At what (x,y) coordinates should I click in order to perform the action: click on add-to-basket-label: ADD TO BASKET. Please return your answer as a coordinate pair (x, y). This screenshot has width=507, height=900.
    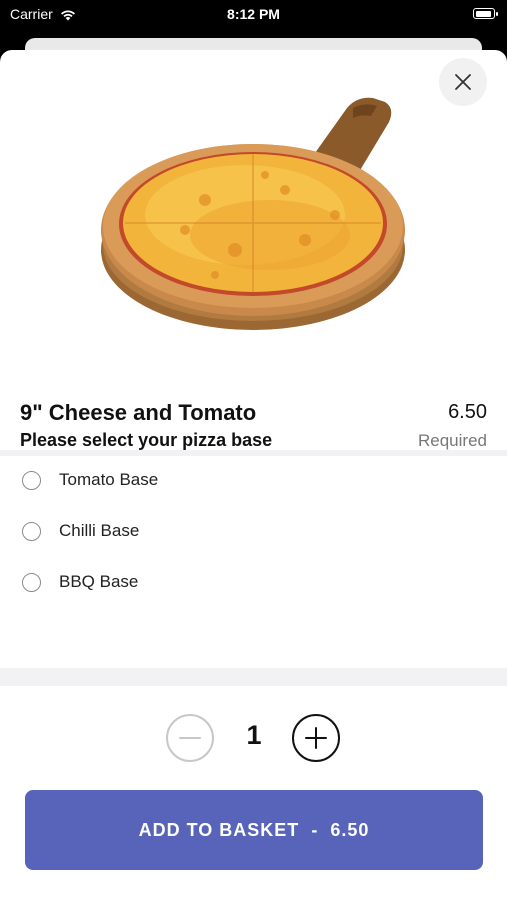
    Looking at the image, I should click on (219, 829).